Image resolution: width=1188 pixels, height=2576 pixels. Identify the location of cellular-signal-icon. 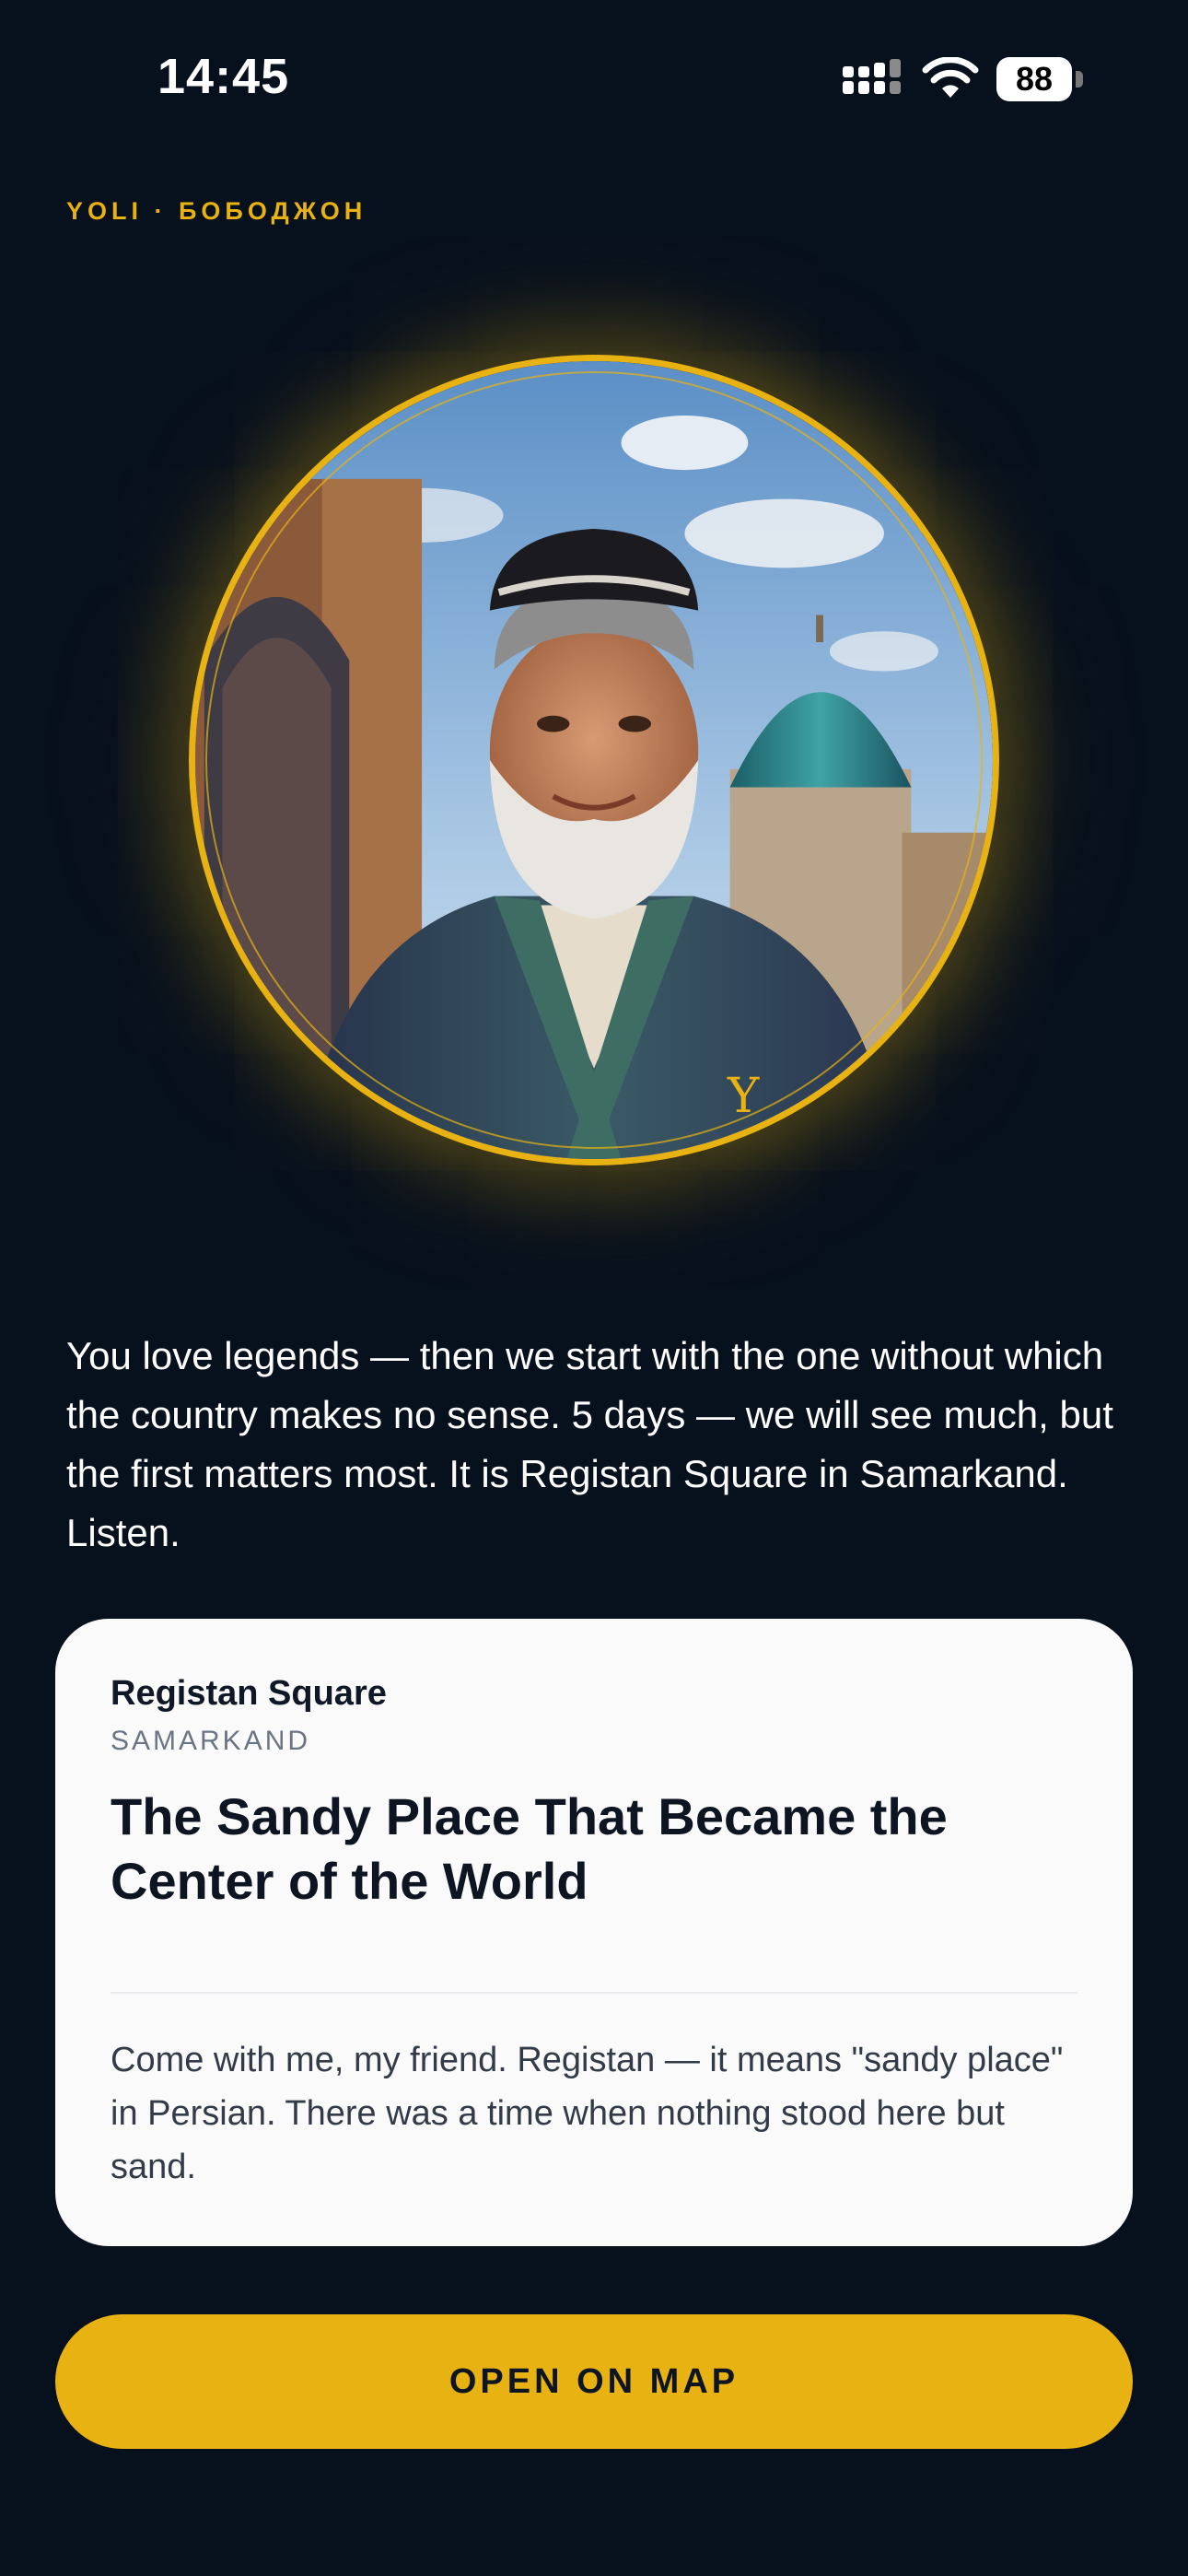
(874, 79).